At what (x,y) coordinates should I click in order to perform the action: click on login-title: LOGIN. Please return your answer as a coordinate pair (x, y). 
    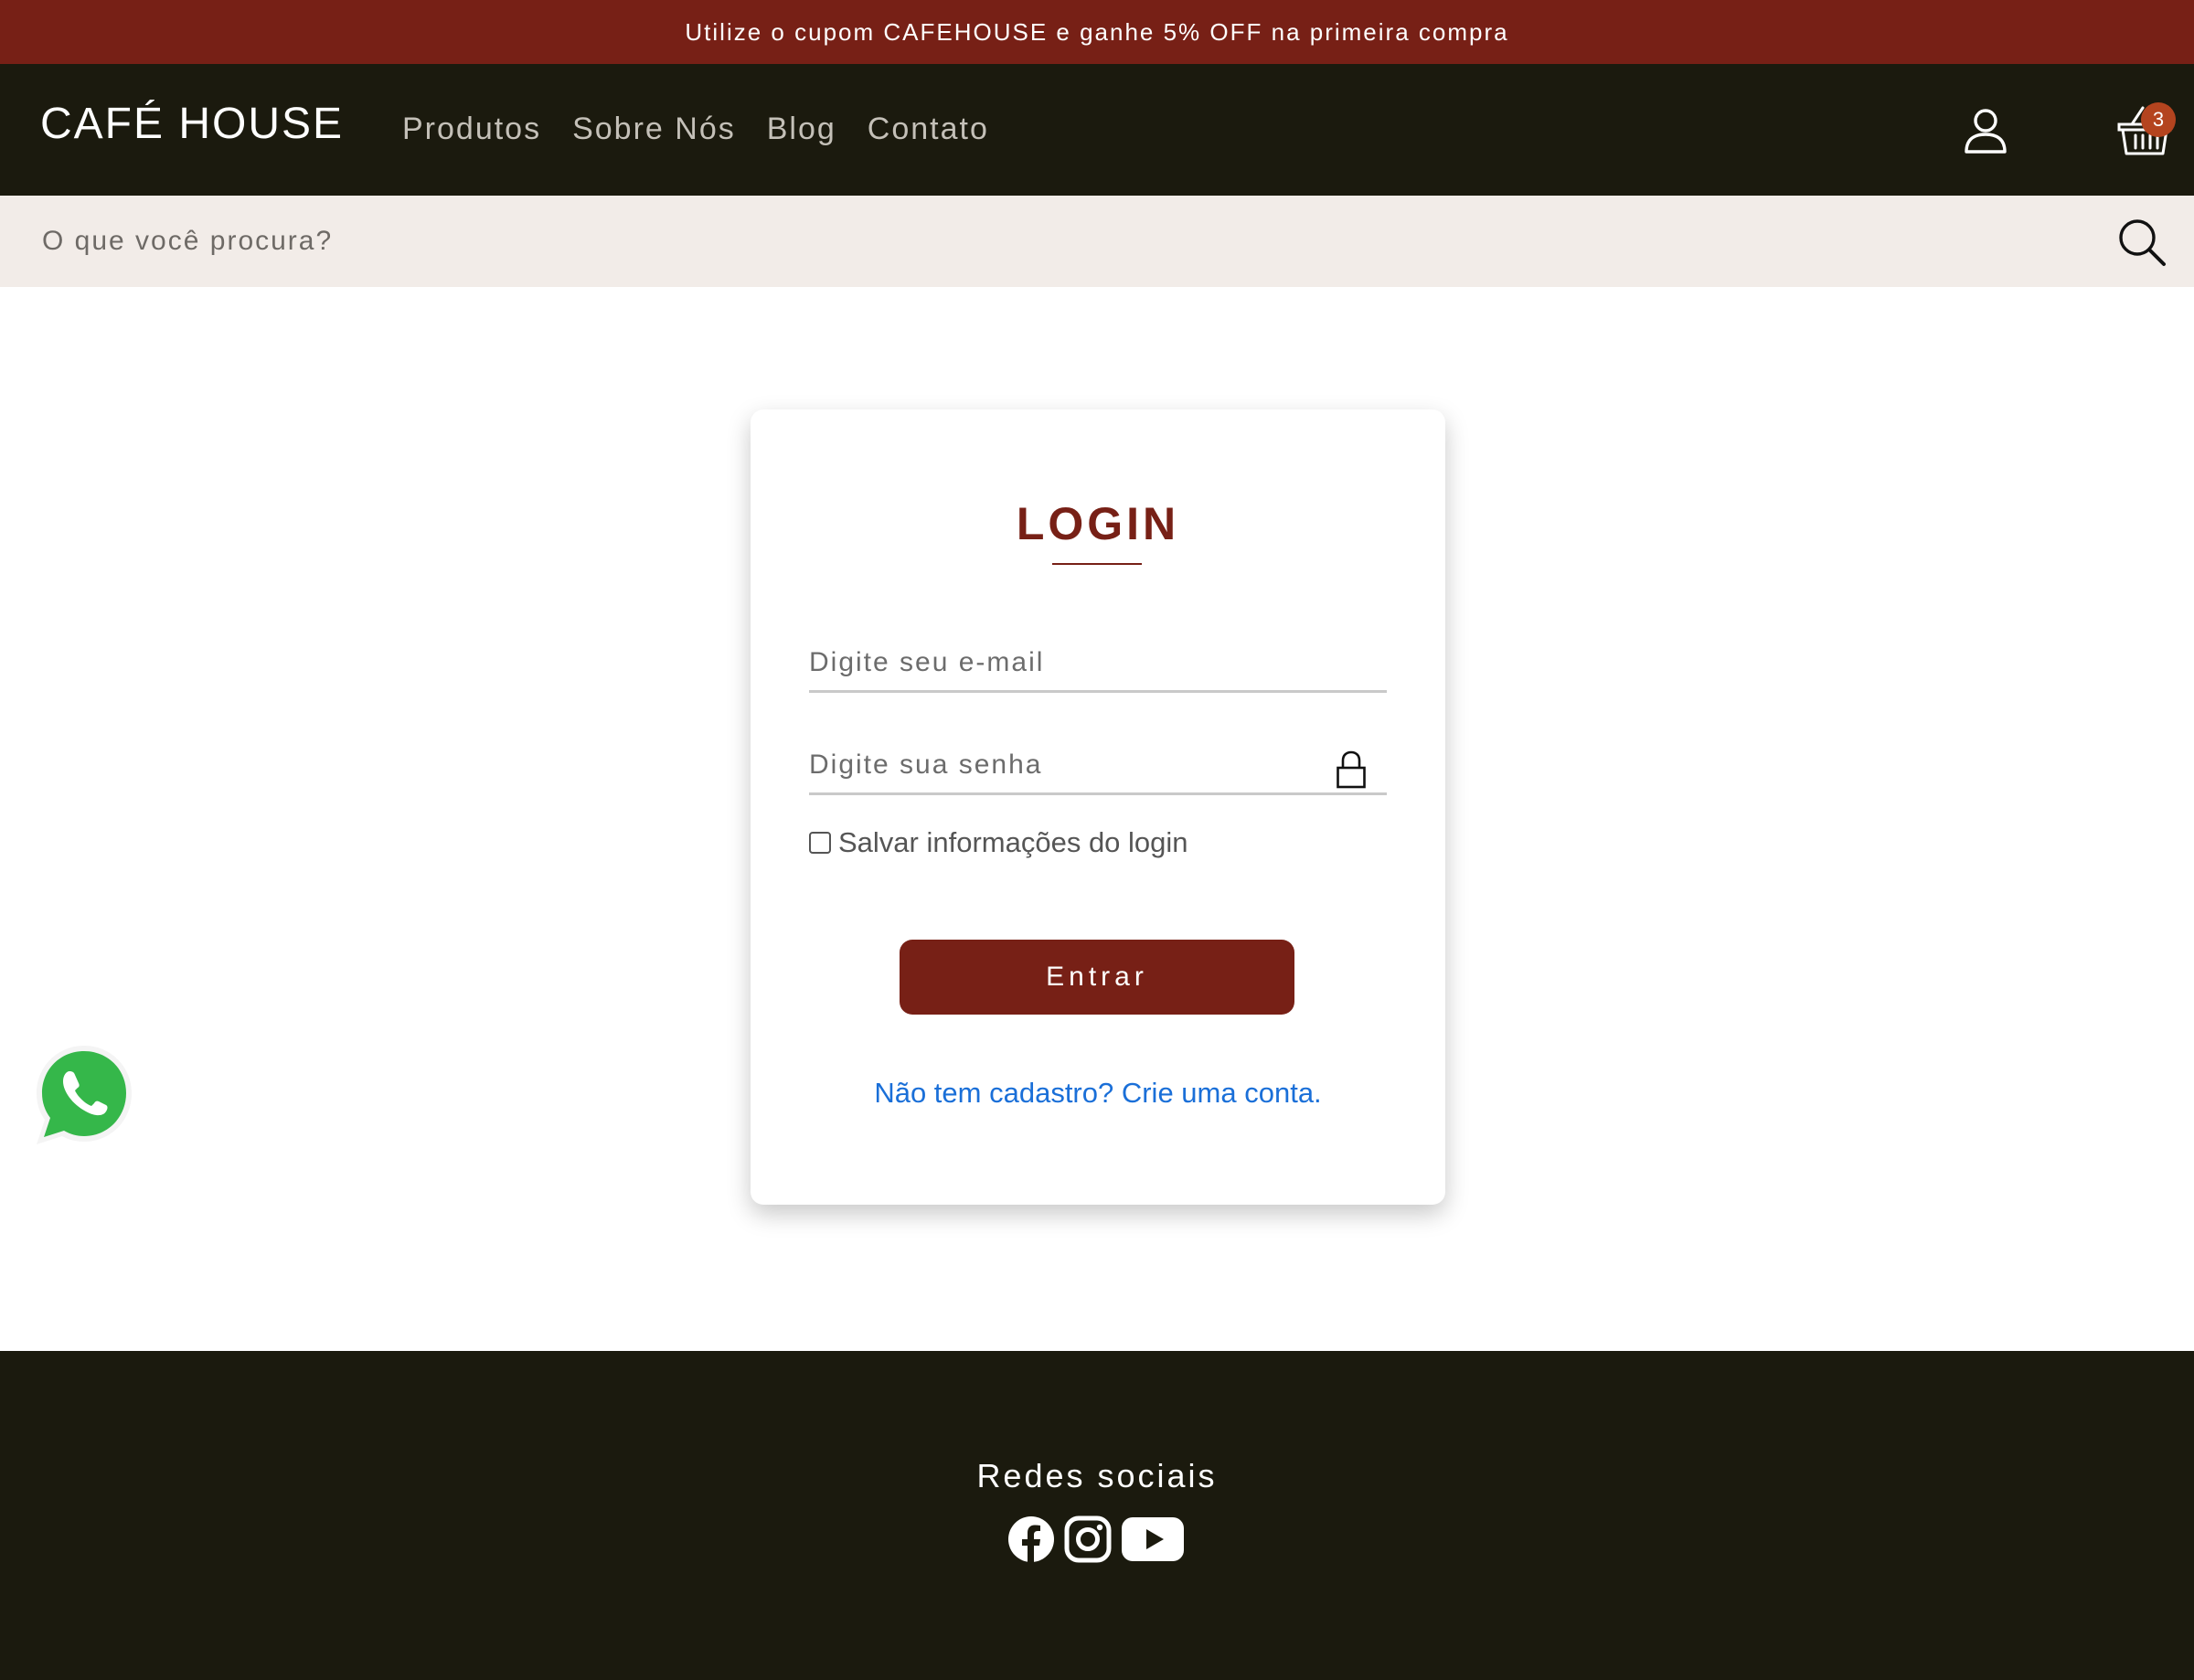
    Looking at the image, I should click on (1098, 523).